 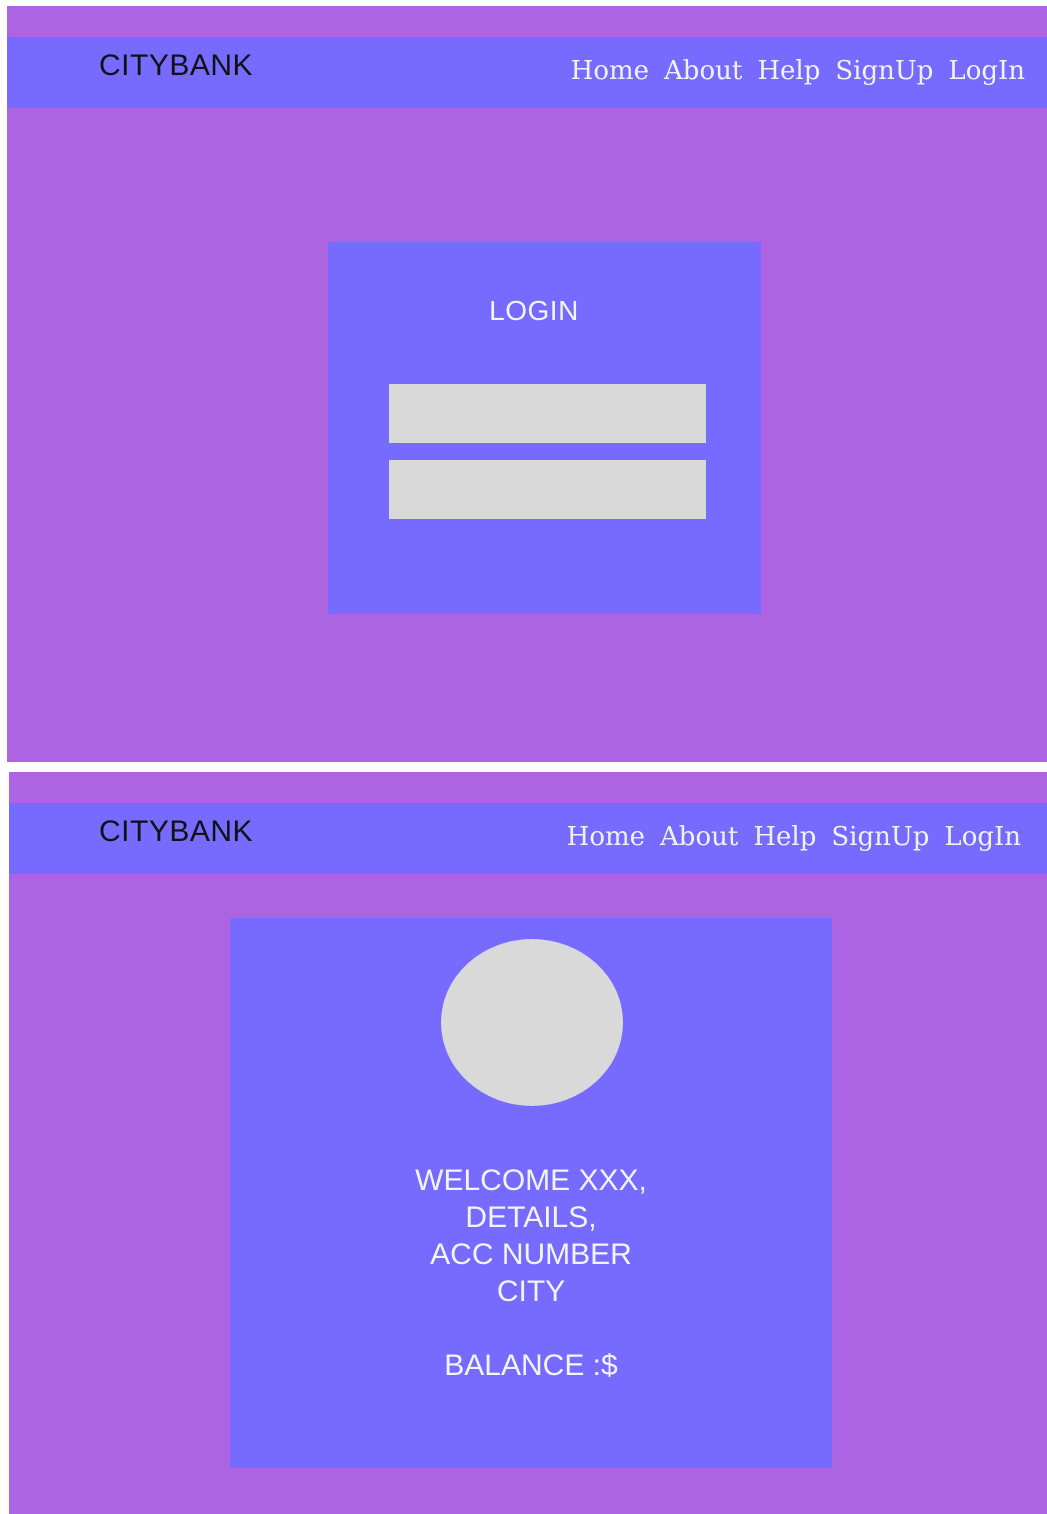 What do you see at coordinates (547, 489) in the screenshot?
I see `password-field` at bounding box center [547, 489].